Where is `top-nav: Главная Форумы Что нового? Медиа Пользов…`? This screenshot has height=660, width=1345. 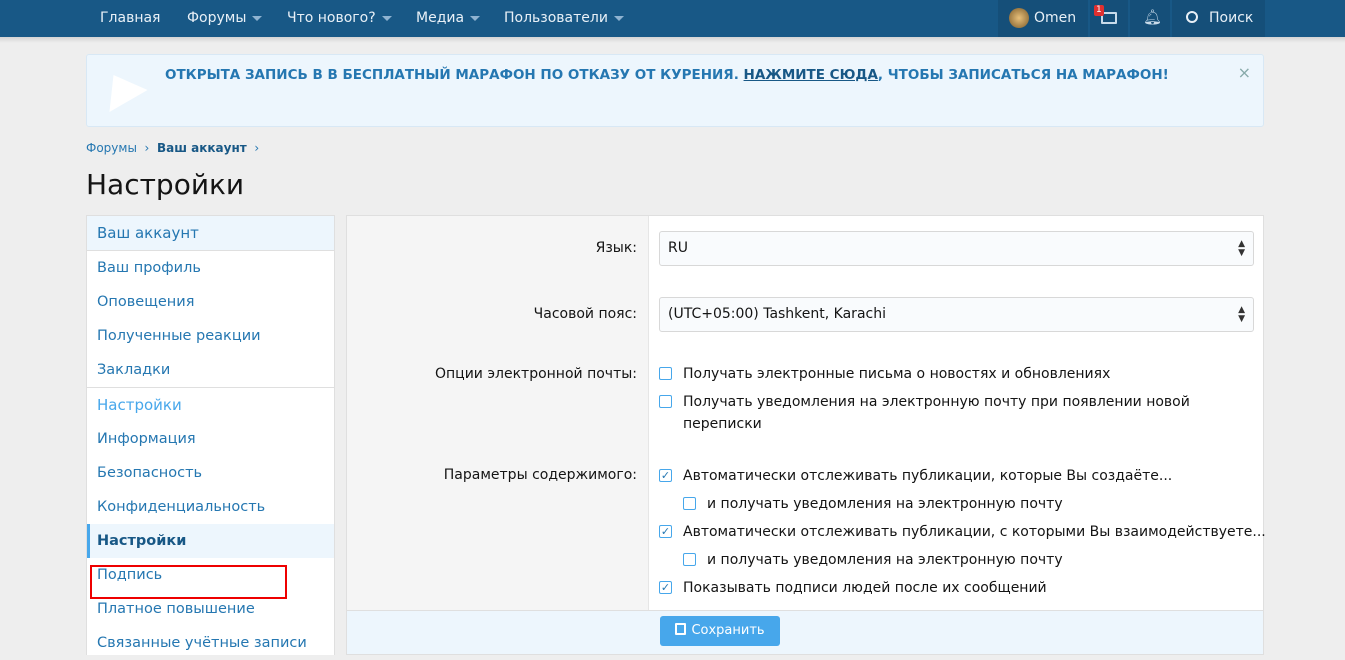 top-nav: Главная Форумы Что нового? Медиа Пользов… is located at coordinates (672, 18).